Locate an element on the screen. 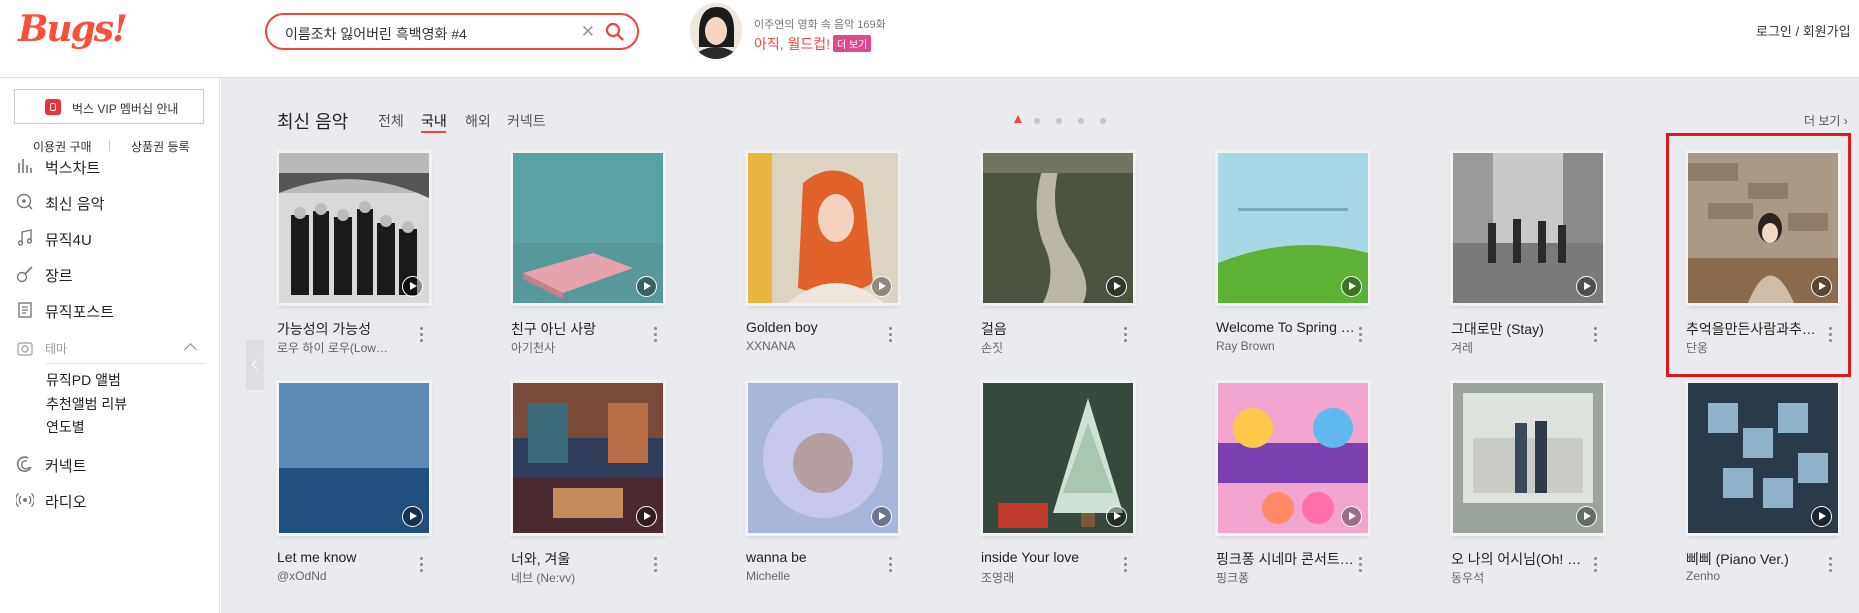 The height and width of the screenshot is (613, 1859). album-title: wanna be is located at coordinates (816, 557).